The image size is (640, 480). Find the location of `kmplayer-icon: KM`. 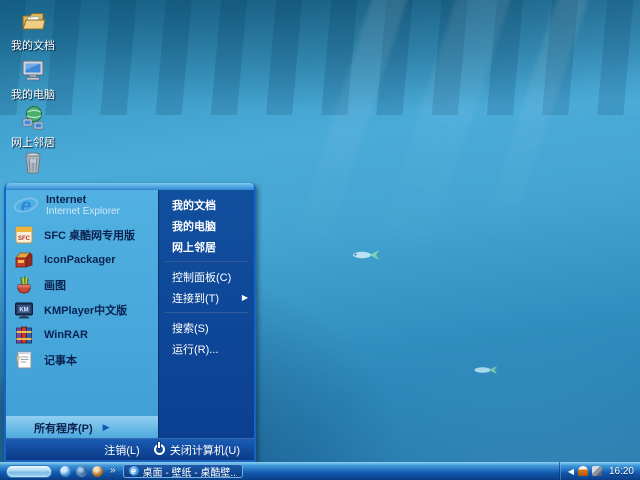

kmplayer-icon: KM is located at coordinates (25, 310).